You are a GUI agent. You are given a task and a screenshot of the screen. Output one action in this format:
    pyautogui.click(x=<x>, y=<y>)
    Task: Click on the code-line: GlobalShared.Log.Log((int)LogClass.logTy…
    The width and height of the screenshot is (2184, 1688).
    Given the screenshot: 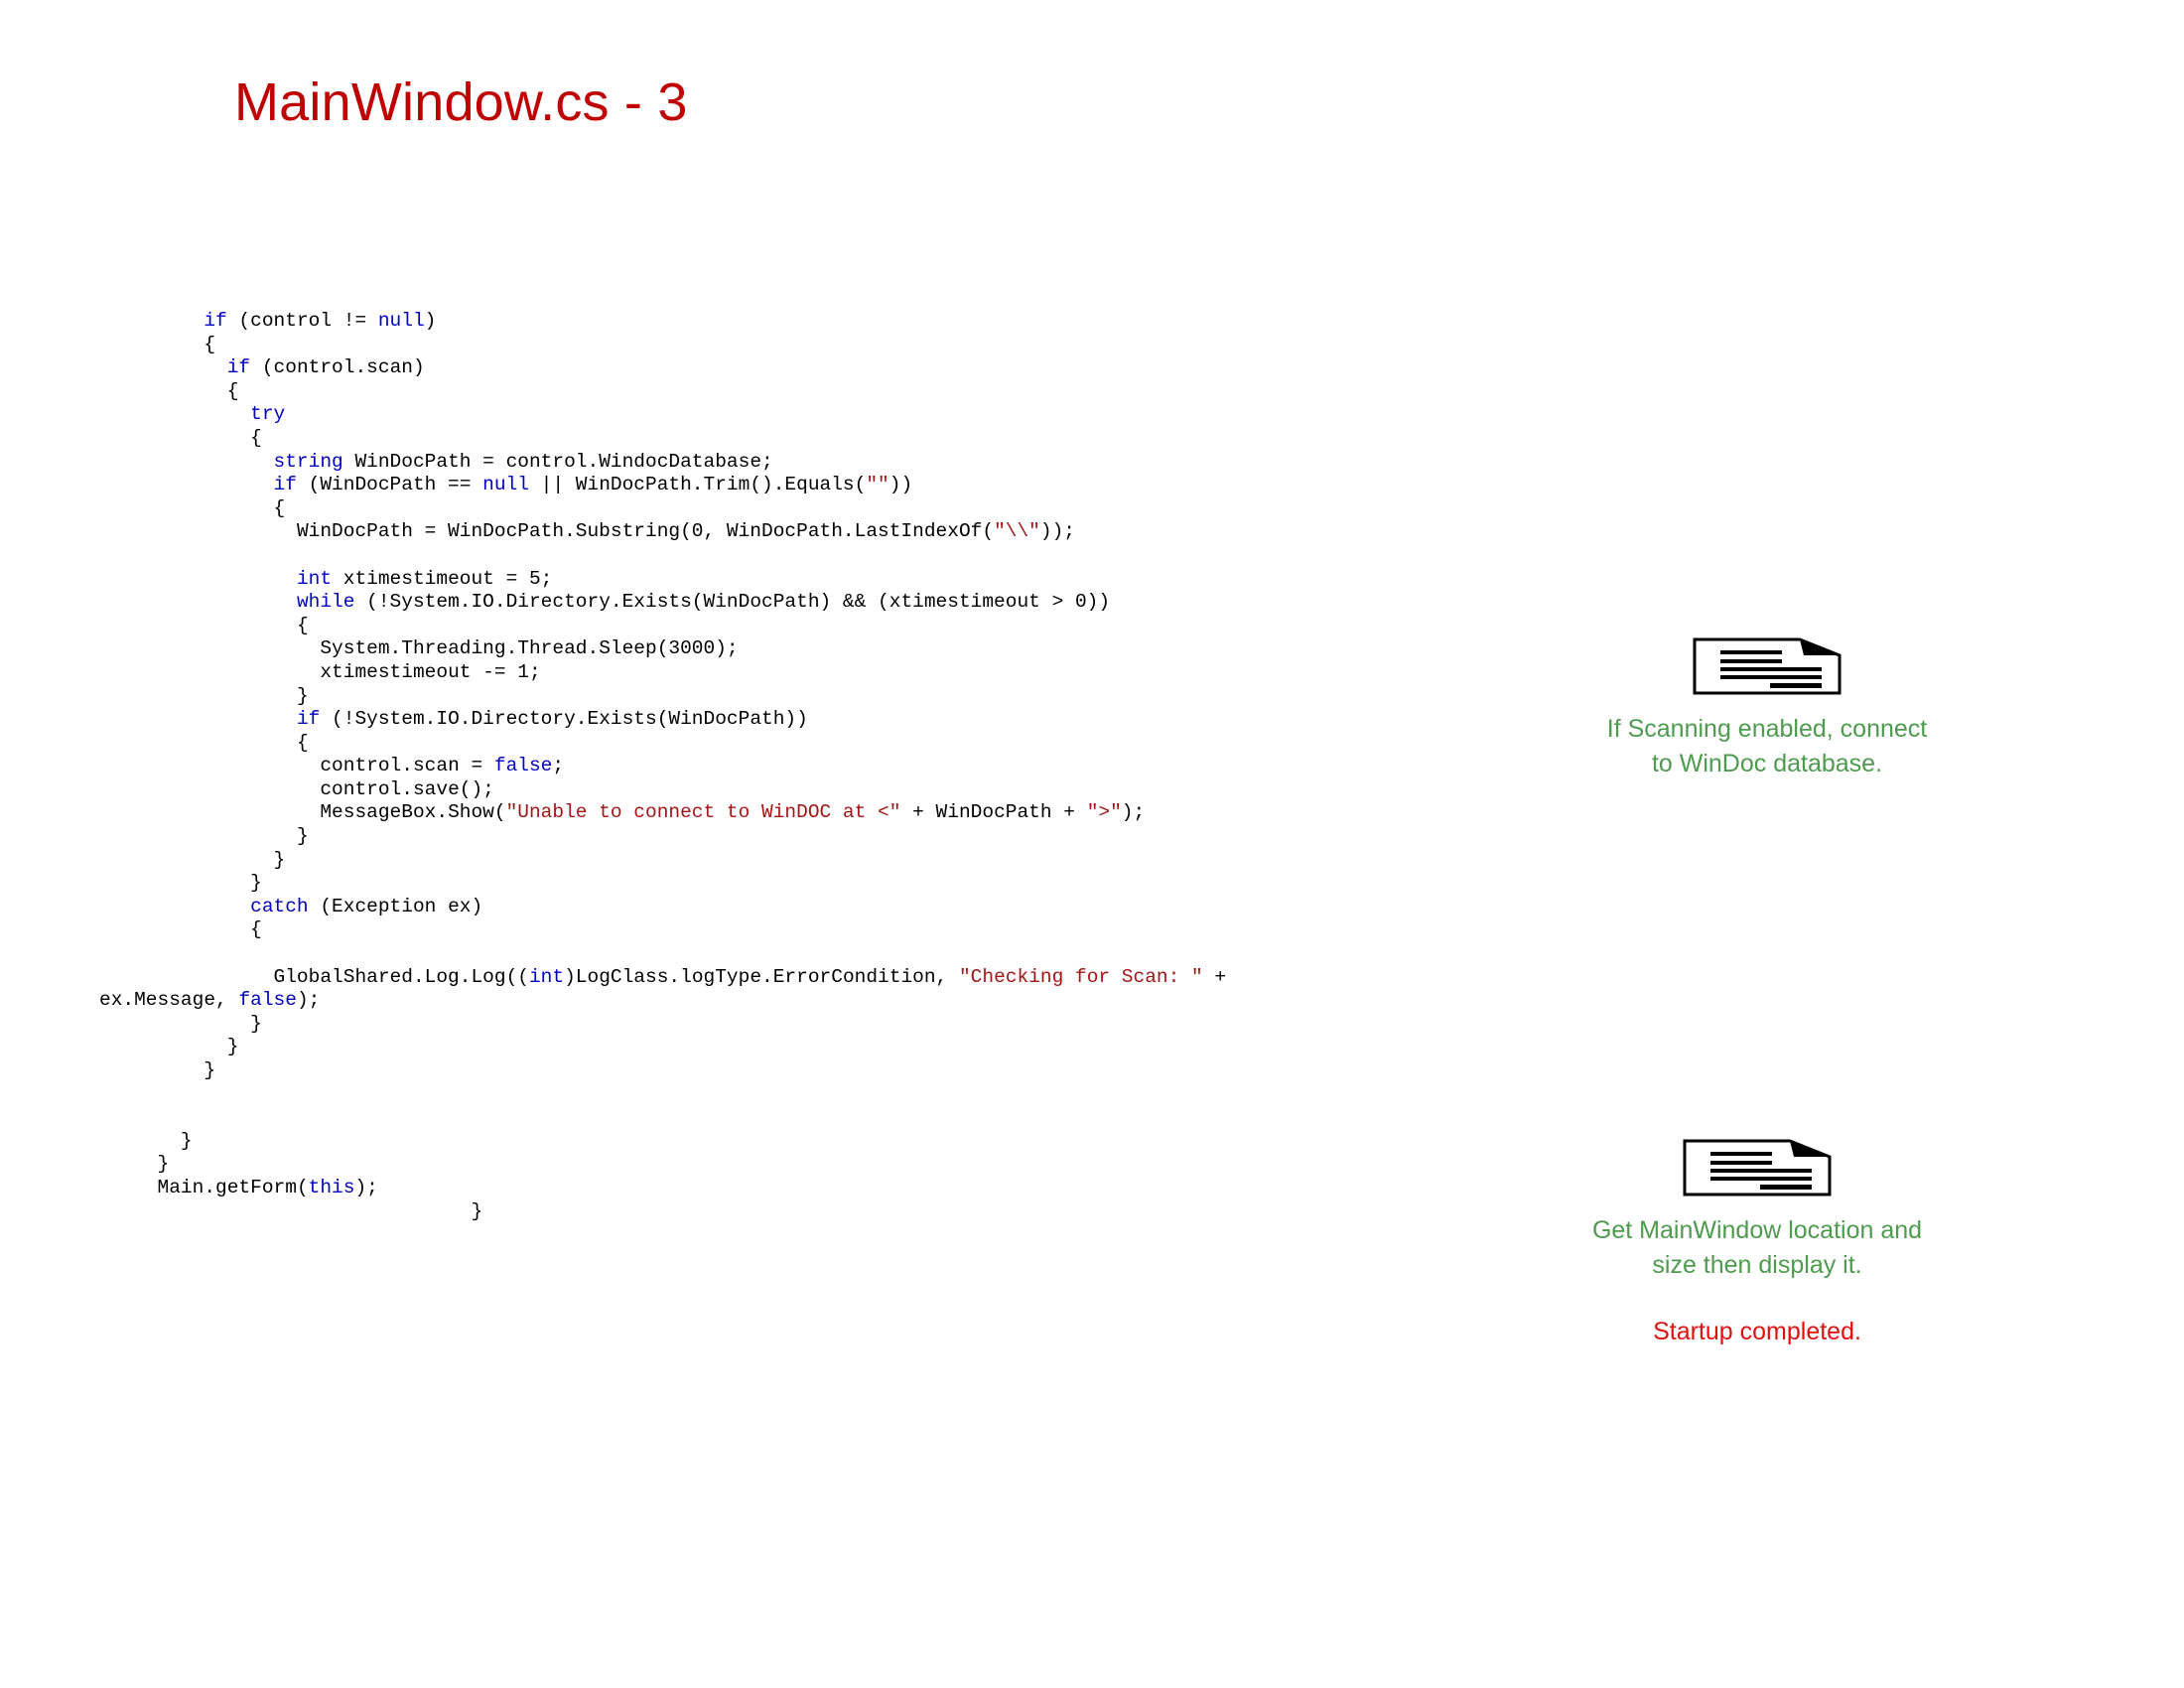 What is the action you would take?
    pyautogui.click(x=819, y=978)
    